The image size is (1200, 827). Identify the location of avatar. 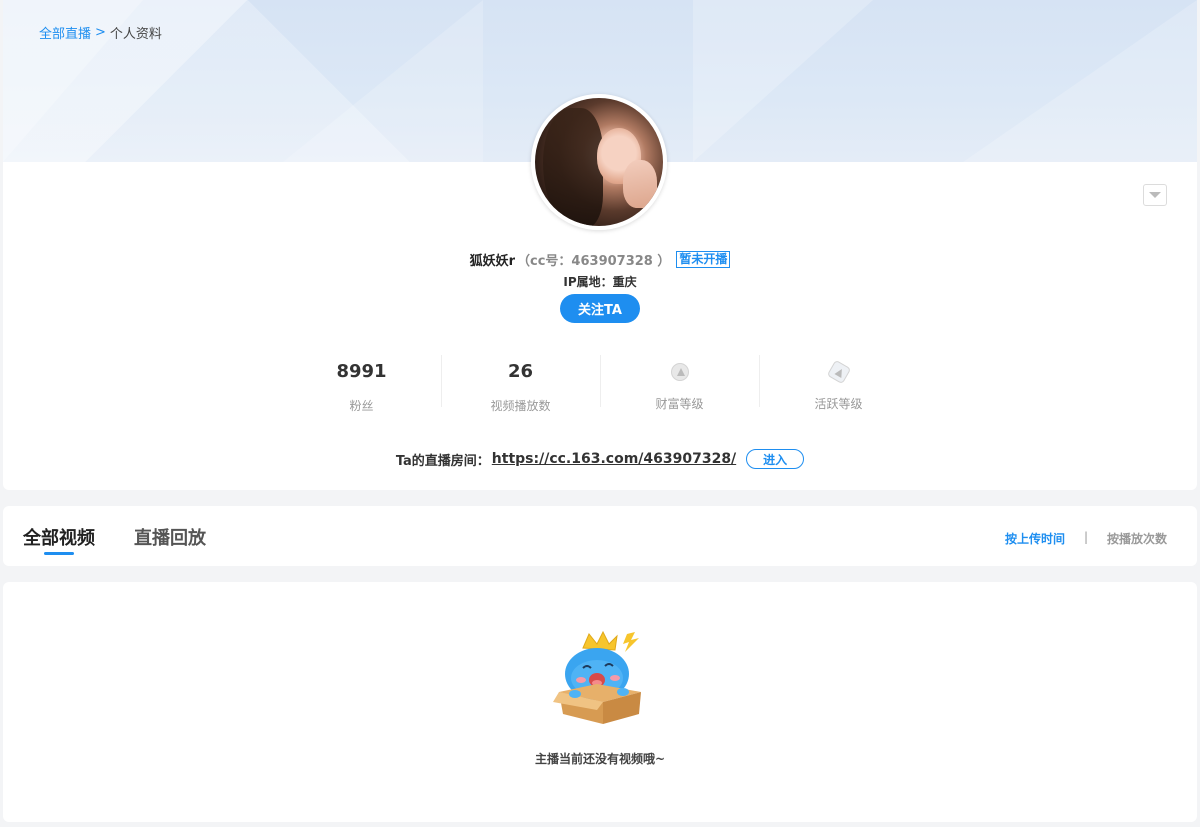
(599, 162).